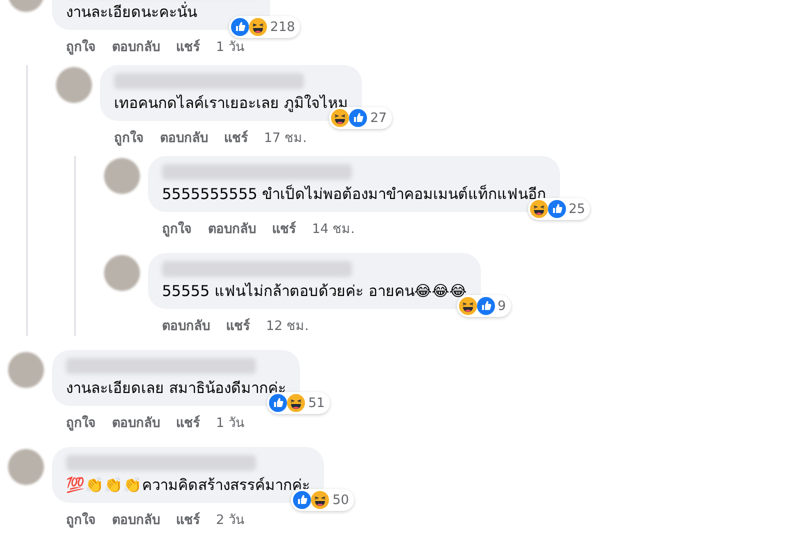  I want to click on reaction-badge: 51, so click(298, 403).